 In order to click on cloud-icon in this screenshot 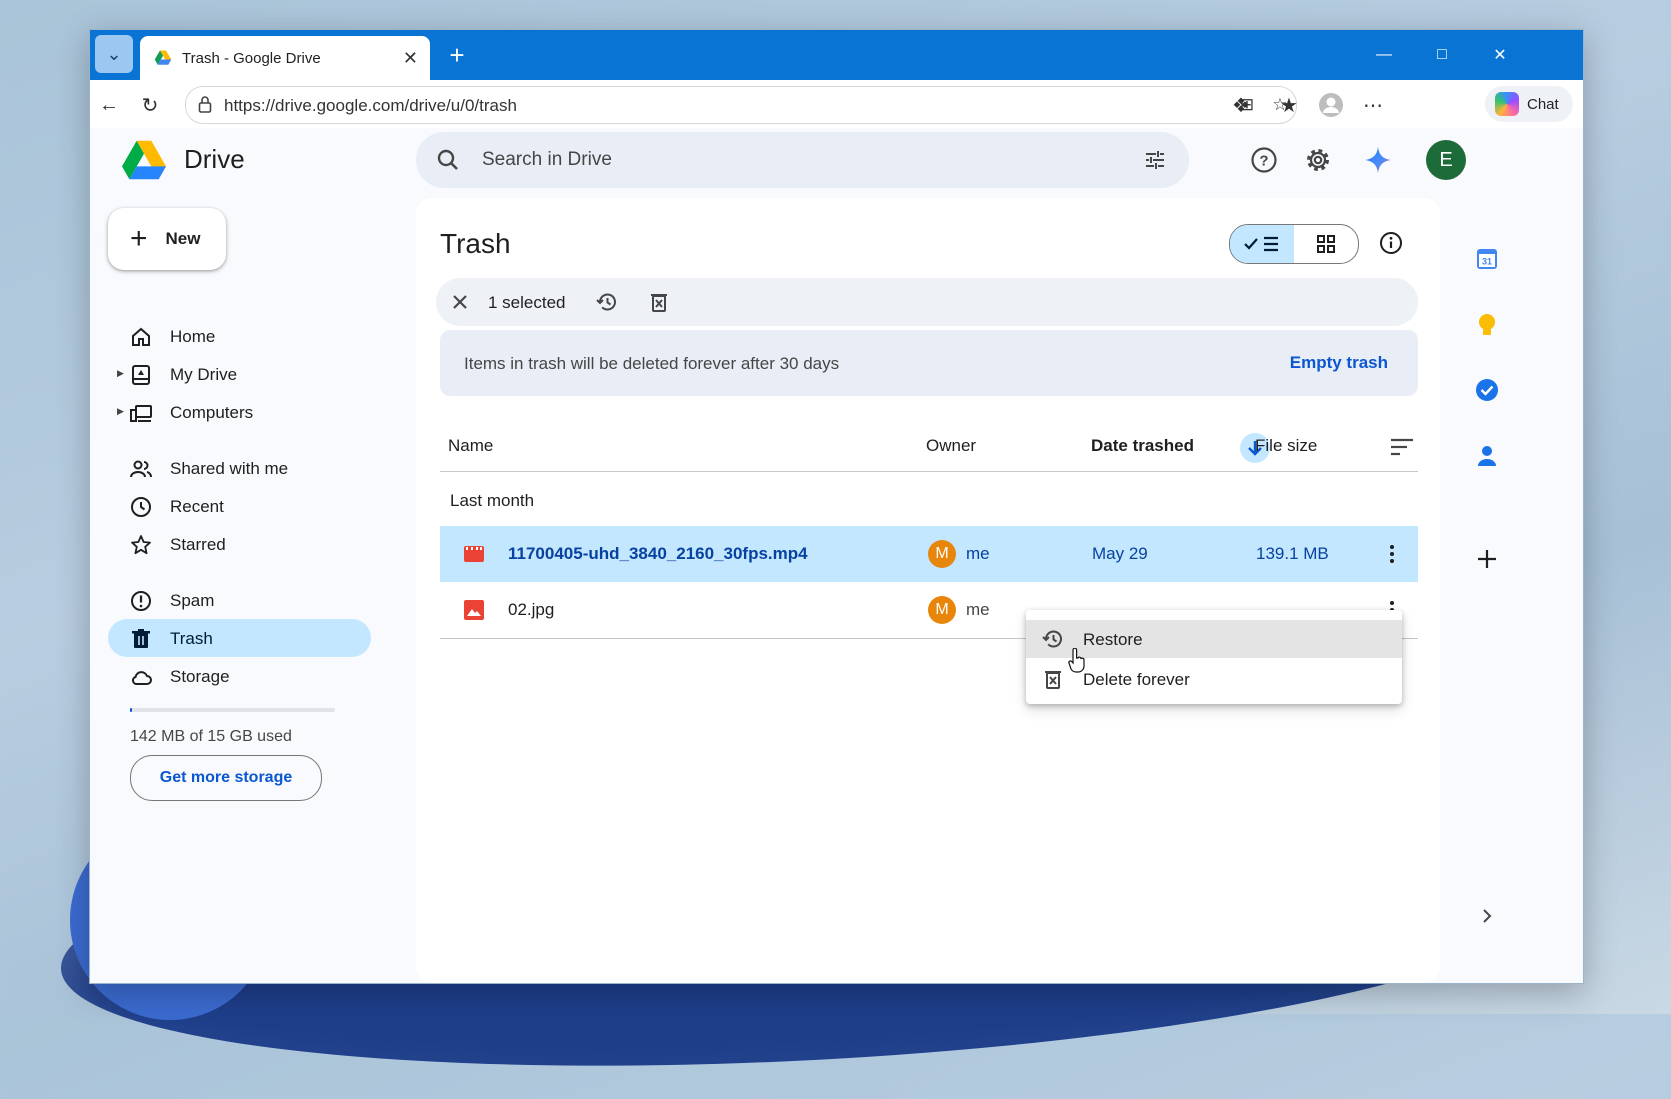, I will do `click(141, 678)`.